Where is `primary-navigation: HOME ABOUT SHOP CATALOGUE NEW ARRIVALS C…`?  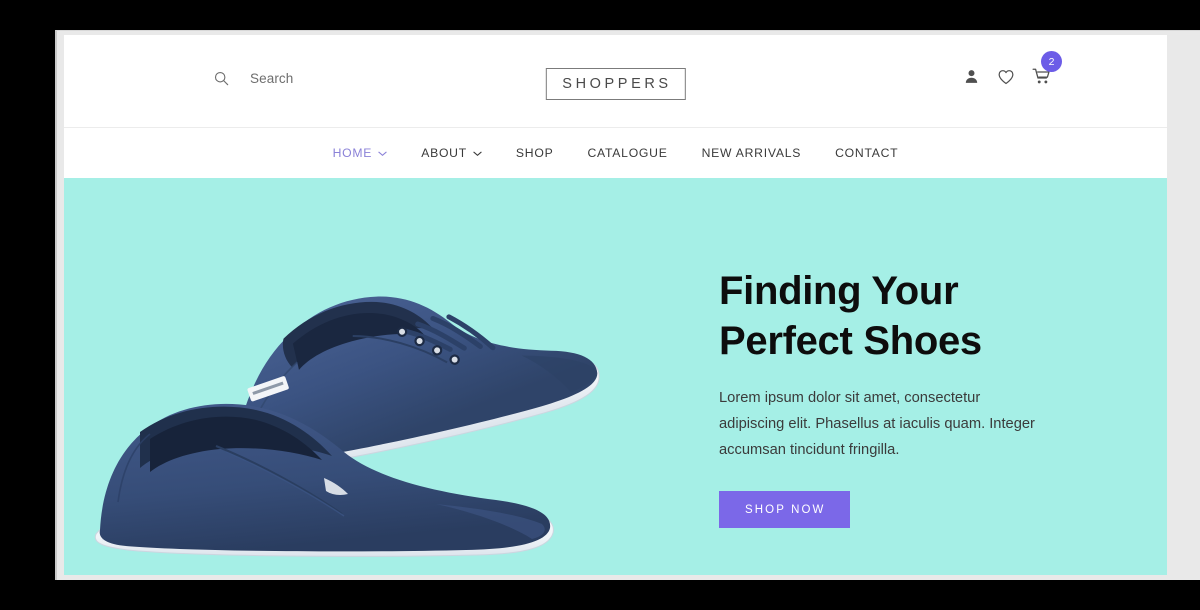 primary-navigation: HOME ABOUT SHOP CATALOGUE NEW ARRIVALS C… is located at coordinates (615, 153).